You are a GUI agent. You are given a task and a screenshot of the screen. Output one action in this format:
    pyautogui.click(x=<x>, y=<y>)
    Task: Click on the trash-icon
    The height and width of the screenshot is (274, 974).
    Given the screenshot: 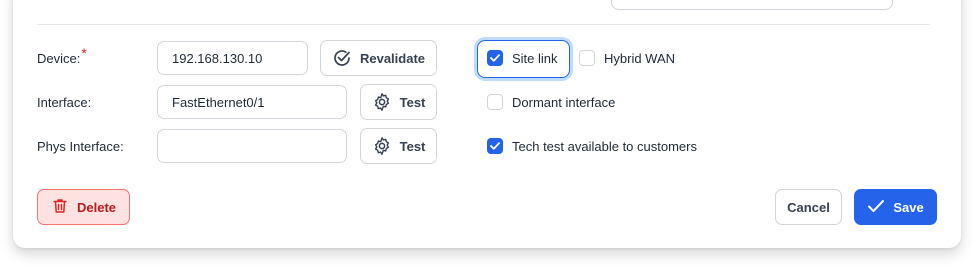 What is the action you would take?
    pyautogui.click(x=60, y=207)
    